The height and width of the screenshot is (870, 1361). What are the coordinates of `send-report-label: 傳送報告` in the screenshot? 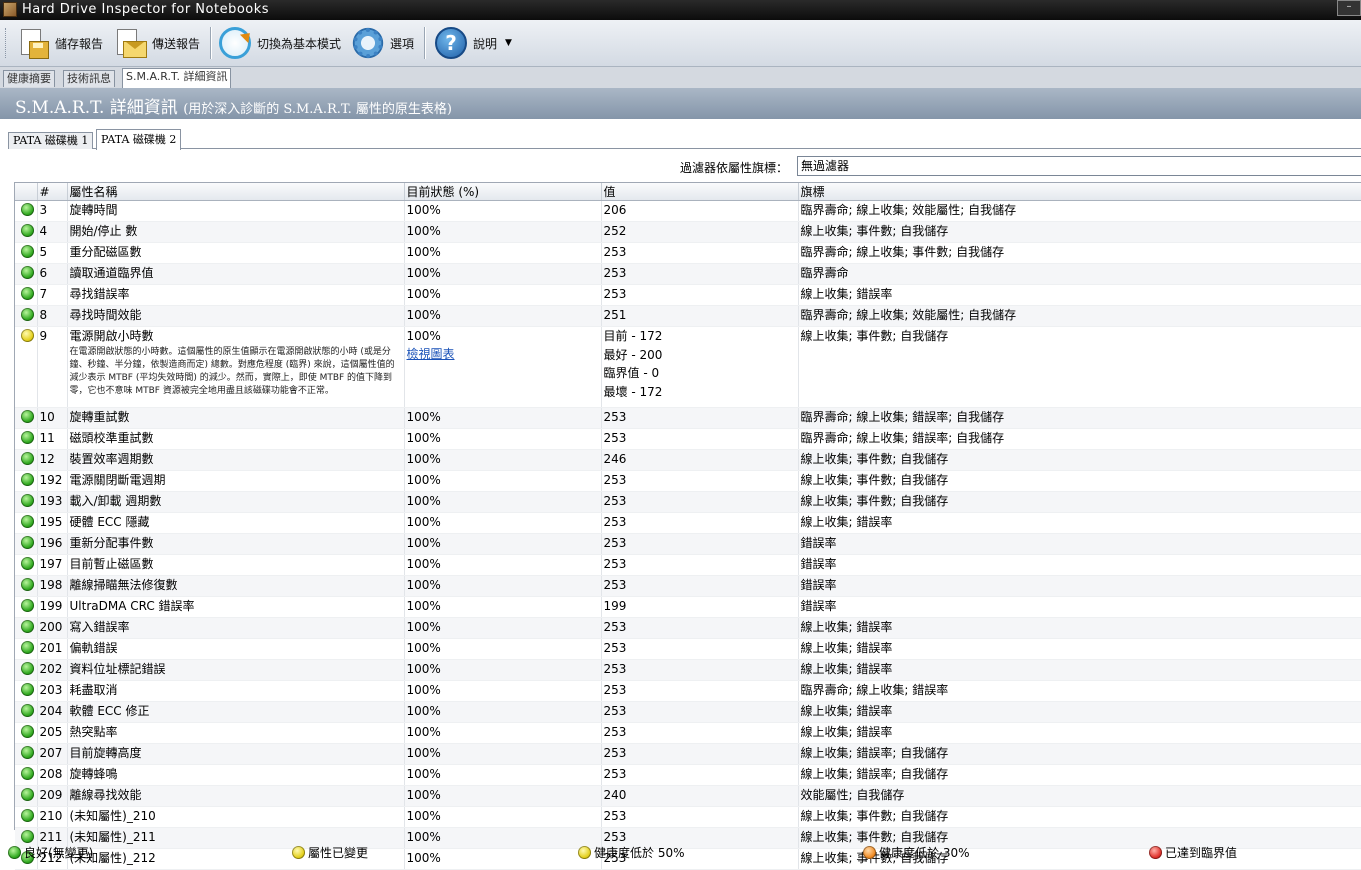 It's located at (176, 43).